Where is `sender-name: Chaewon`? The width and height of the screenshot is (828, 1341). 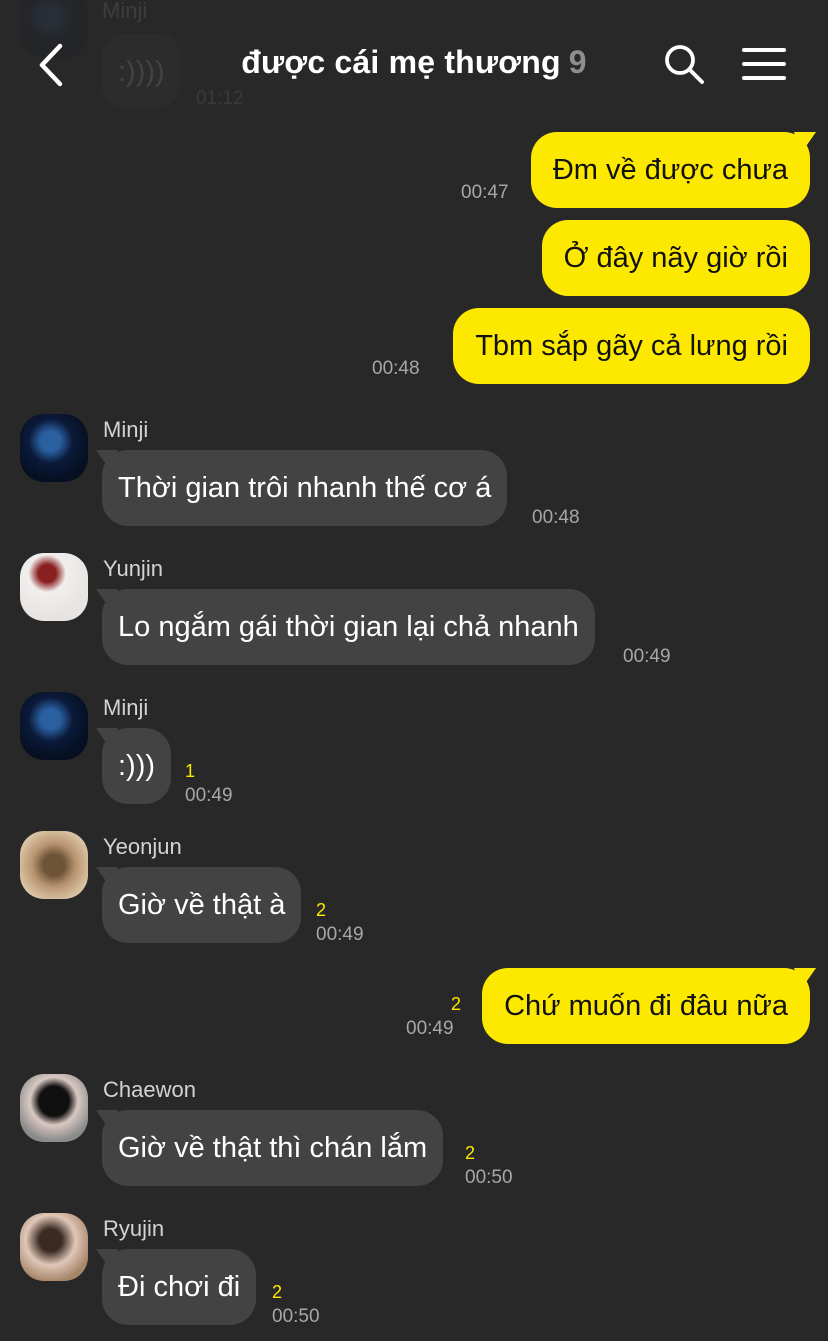
sender-name: Chaewon is located at coordinates (149, 1089).